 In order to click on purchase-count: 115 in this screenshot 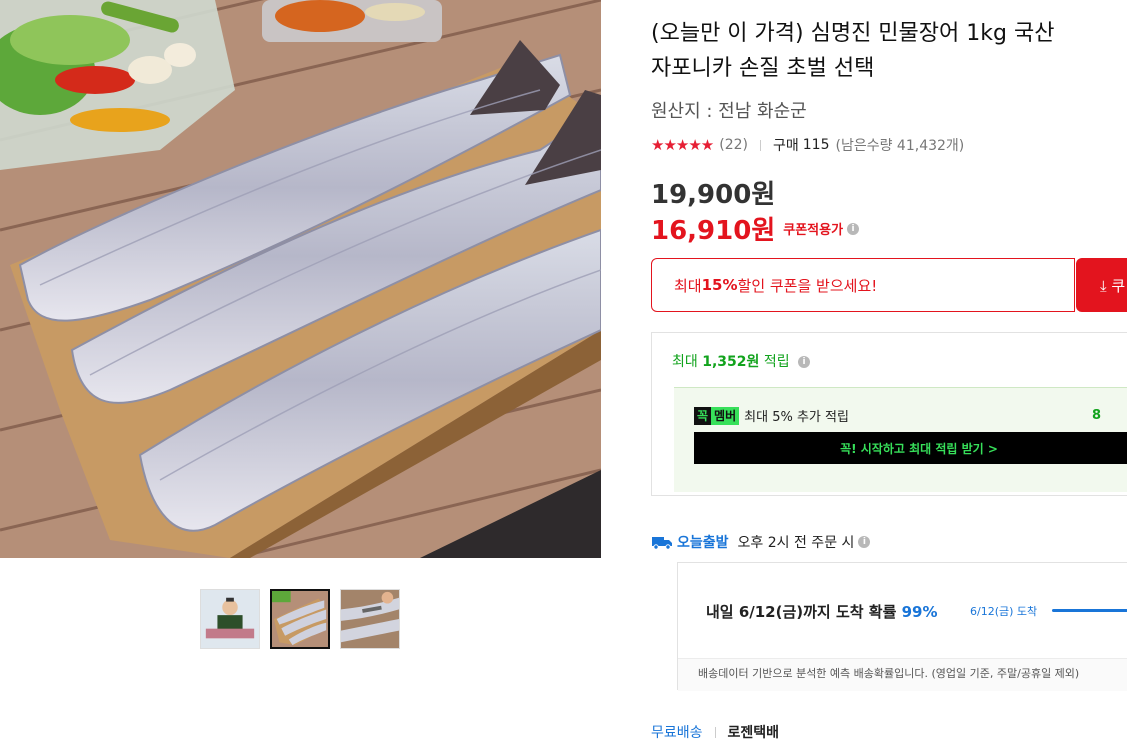, I will do `click(816, 145)`.